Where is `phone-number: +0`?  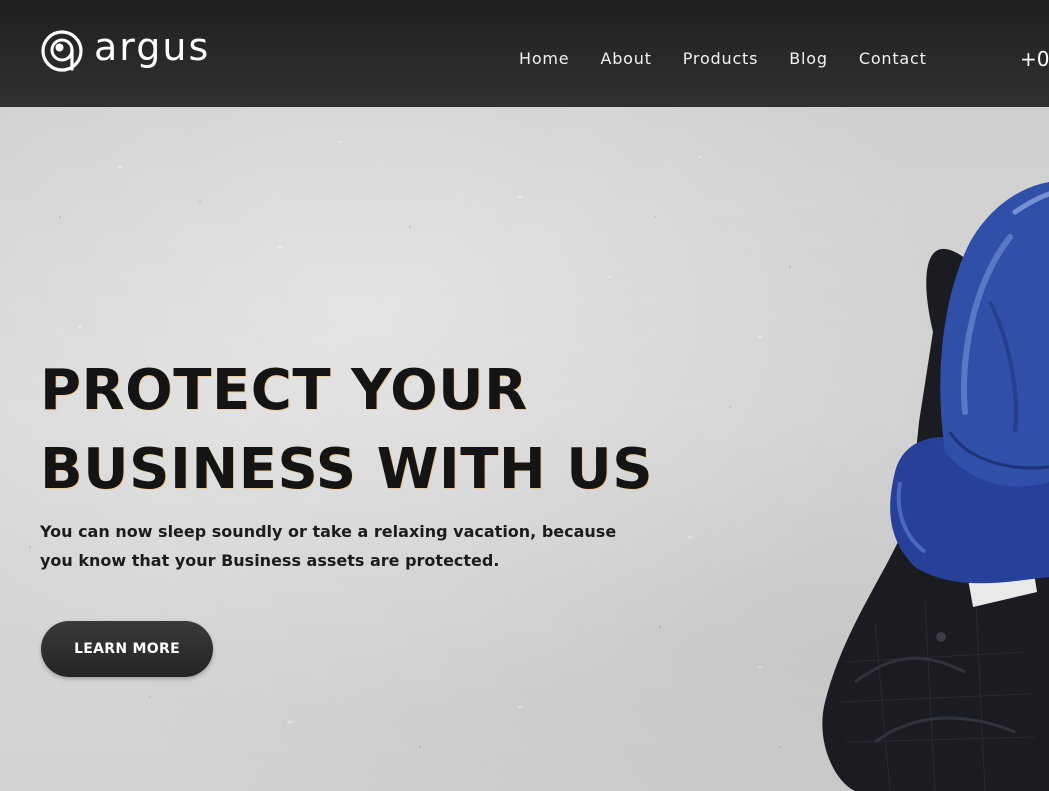
phone-number: +0 is located at coordinates (1034, 59).